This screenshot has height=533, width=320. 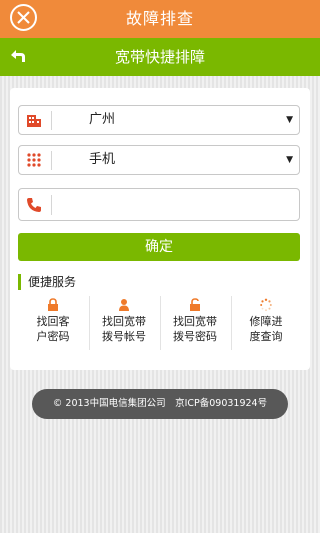 What do you see at coordinates (124, 305) in the screenshot?
I see `user-icon` at bounding box center [124, 305].